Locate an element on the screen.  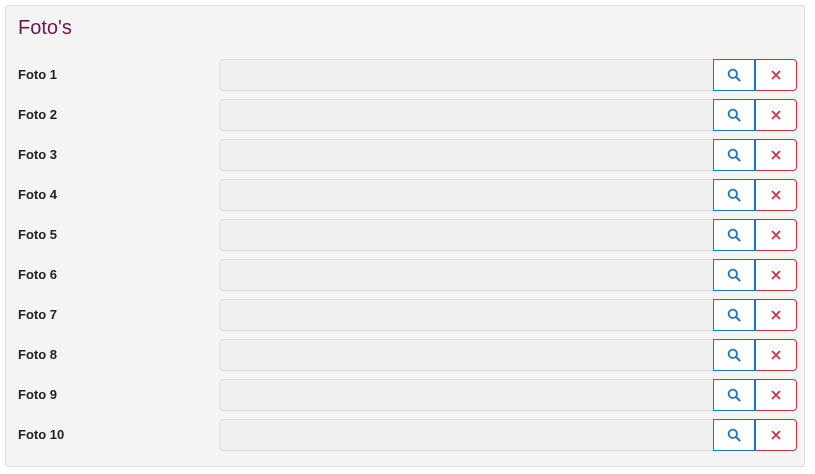
photo-label: Foto 10 is located at coordinates (41, 434).